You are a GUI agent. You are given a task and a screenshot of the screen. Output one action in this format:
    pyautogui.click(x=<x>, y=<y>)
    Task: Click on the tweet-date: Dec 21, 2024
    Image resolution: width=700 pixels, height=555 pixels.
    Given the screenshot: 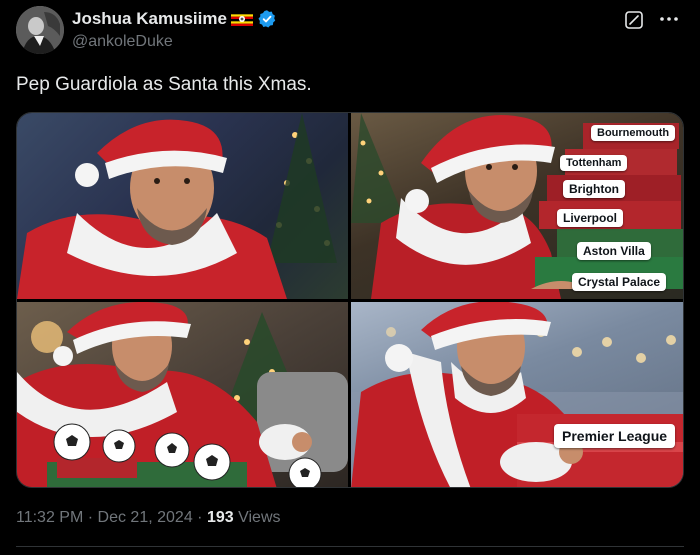 What is the action you would take?
    pyautogui.click(x=145, y=517)
    